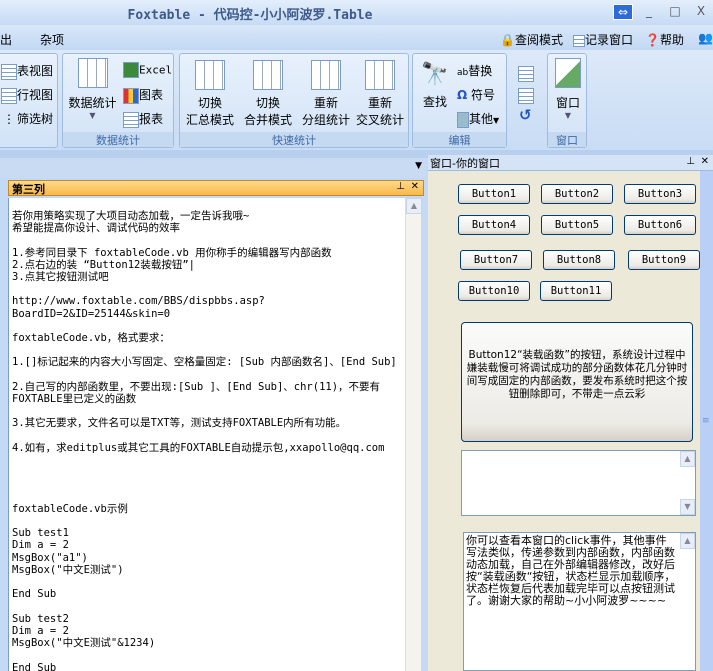 This screenshot has width=713, height=671. I want to click on grid-icon, so click(92, 73).